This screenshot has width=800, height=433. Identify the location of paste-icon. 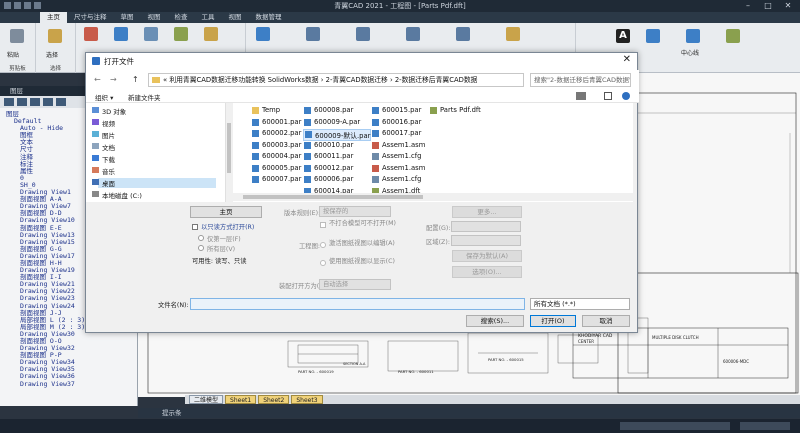
(17, 36).